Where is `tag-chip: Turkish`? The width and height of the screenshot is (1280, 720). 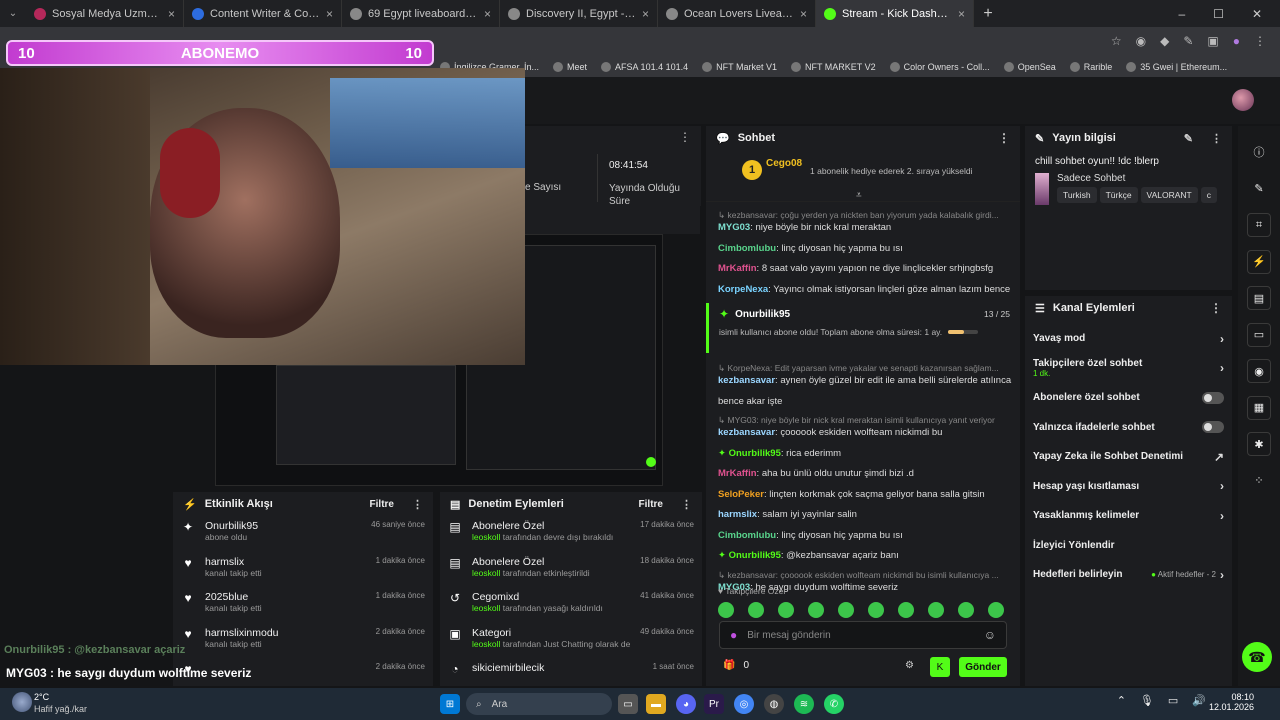
tag-chip: Turkish is located at coordinates (1077, 195).